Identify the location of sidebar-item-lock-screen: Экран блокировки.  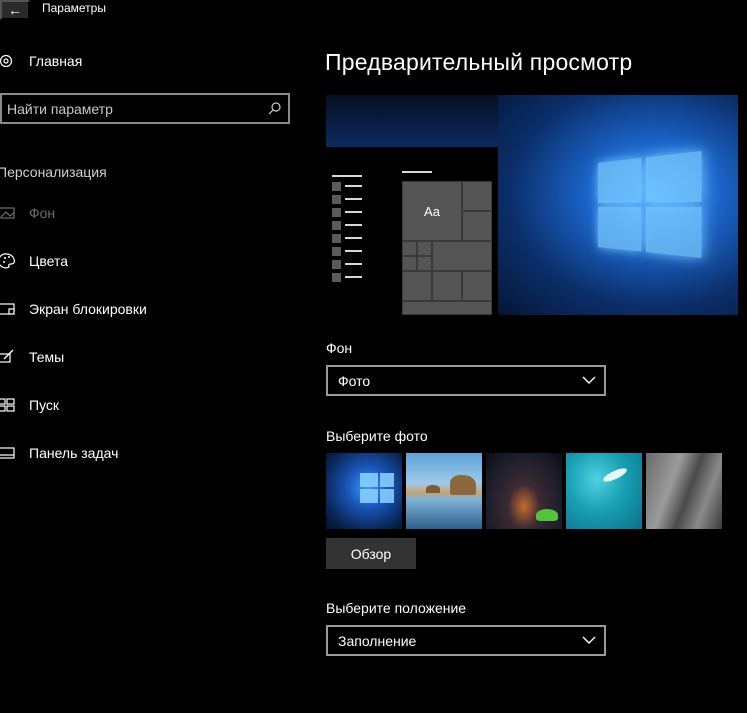
(150, 309).